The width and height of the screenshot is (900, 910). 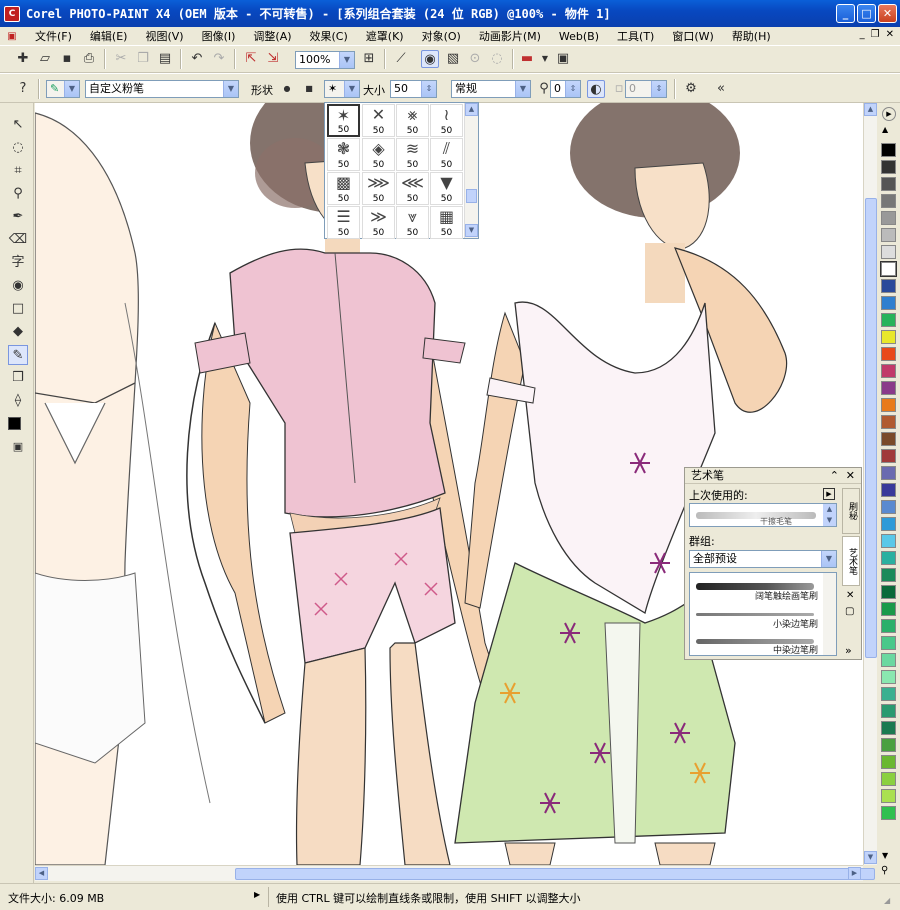 I want to click on square-nib-icon: ■, so click(x=309, y=89).